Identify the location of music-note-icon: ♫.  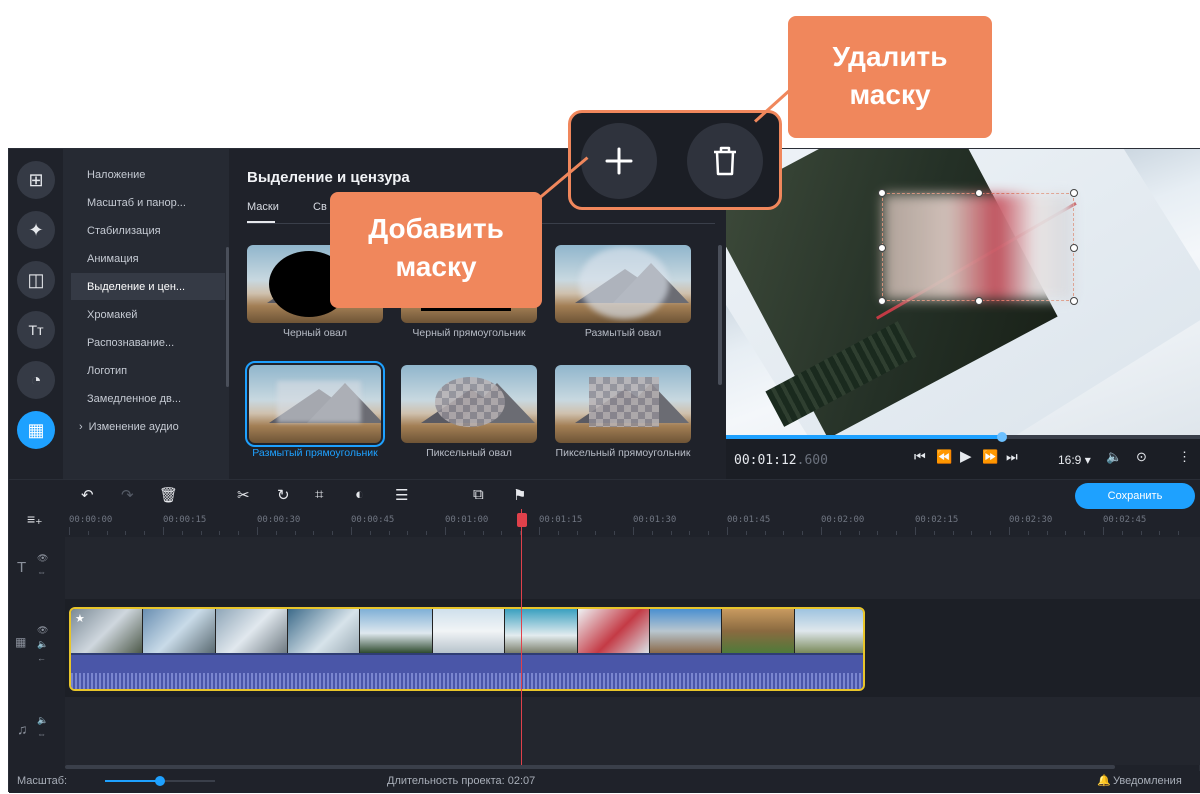
(22, 729).